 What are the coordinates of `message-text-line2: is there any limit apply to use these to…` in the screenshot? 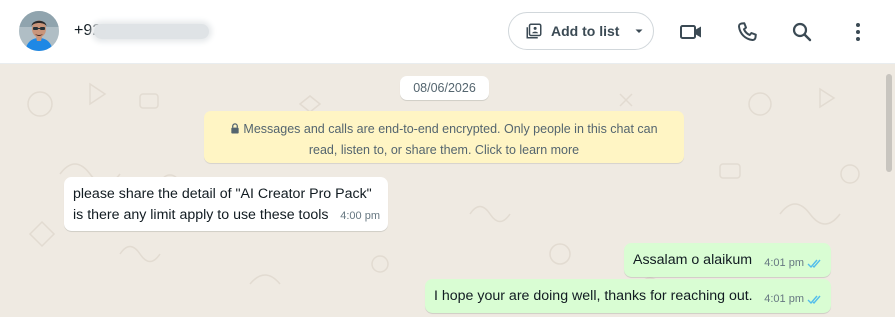 It's located at (201, 215).